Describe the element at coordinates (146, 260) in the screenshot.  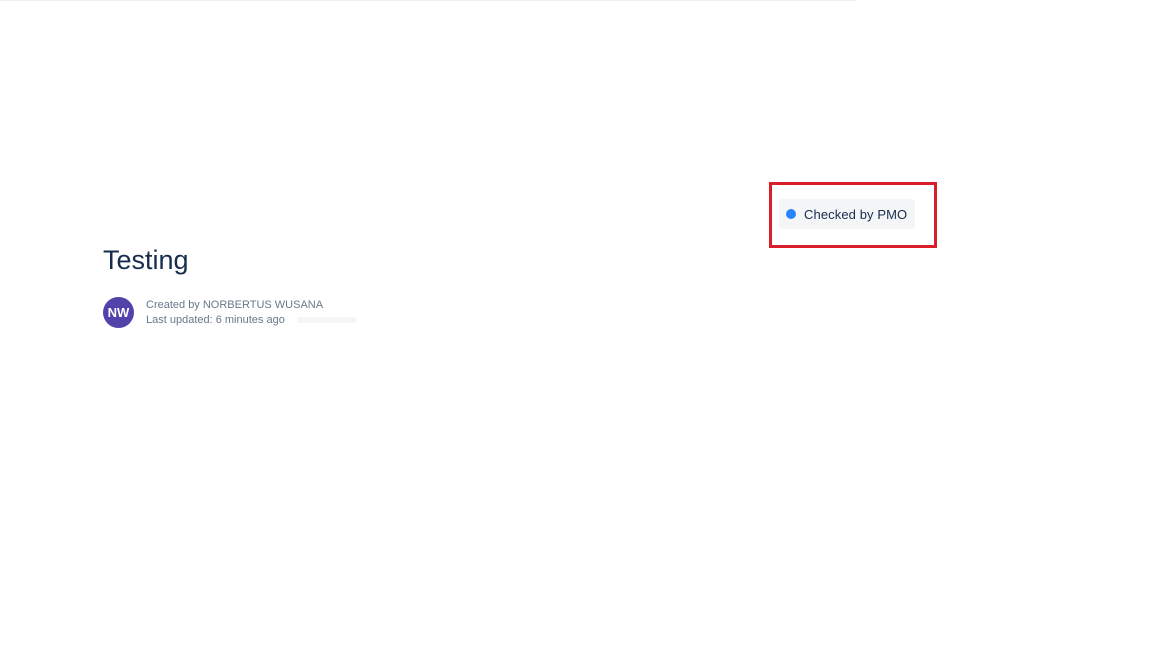
I see `page-title: Testing` at that location.